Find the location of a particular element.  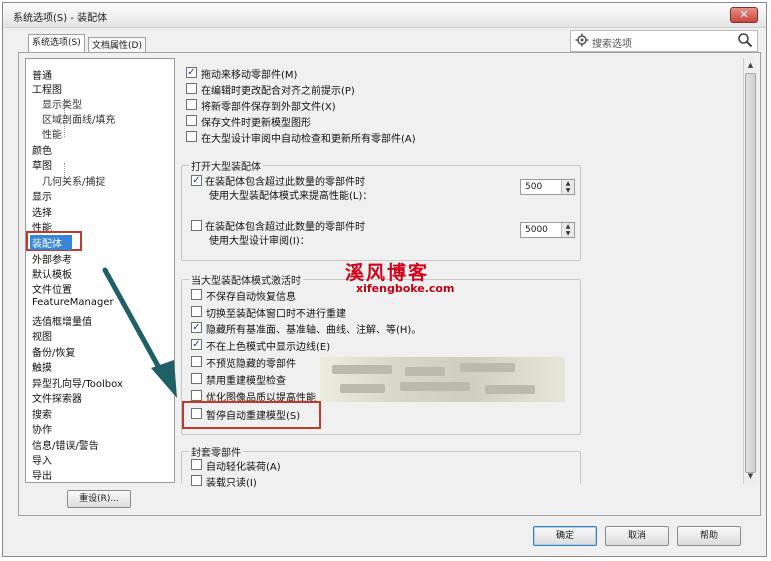

search-placeholder: 搜索选项 is located at coordinates (612, 44).